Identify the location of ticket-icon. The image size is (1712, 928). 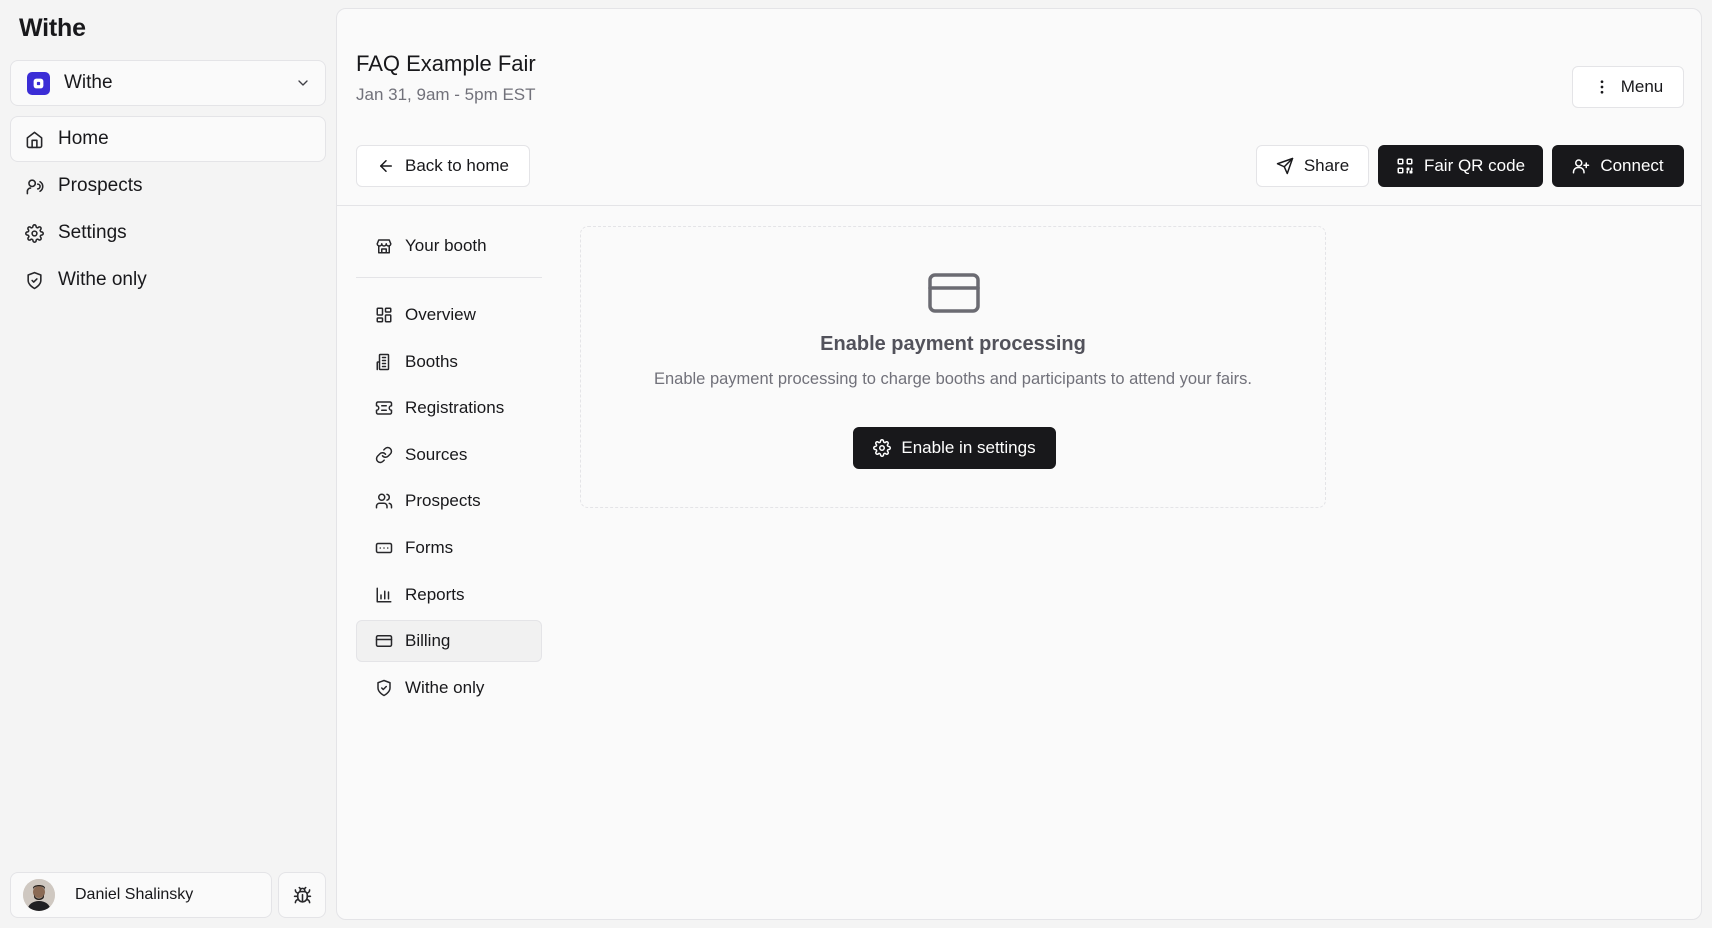
(384, 408).